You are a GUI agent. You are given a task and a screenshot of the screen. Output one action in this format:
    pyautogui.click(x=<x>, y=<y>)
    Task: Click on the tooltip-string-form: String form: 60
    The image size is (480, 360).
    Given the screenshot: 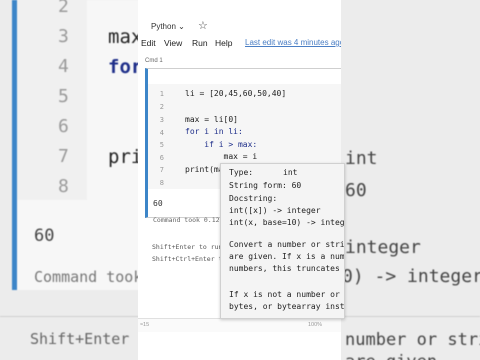 What is the action you would take?
    pyautogui.click(x=265, y=185)
    